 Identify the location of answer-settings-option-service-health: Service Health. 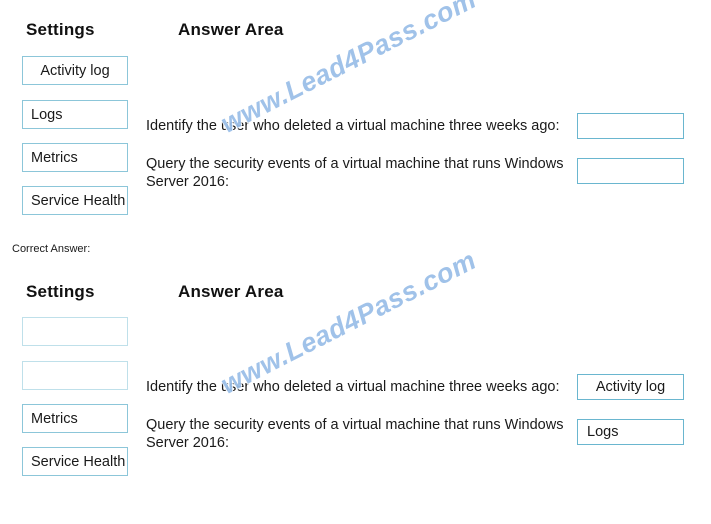
(75, 461).